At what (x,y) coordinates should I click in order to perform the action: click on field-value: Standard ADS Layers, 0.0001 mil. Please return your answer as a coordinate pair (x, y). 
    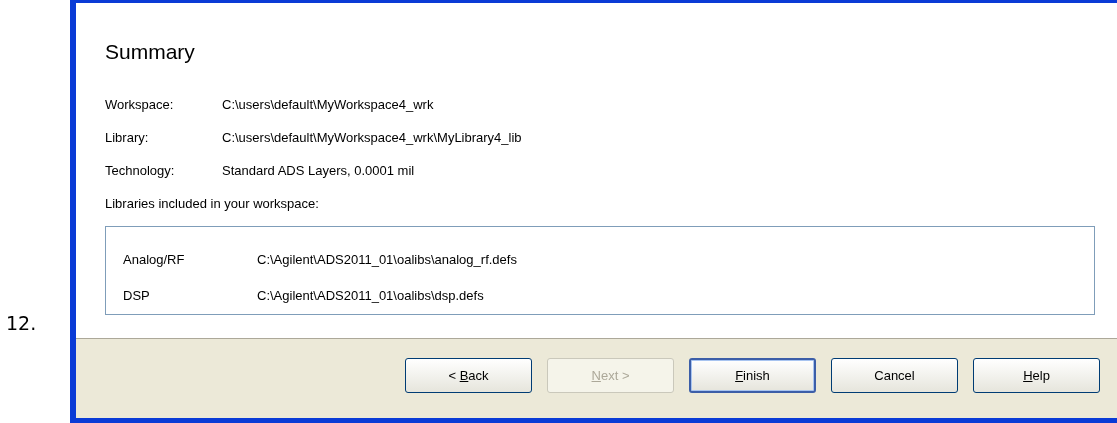
    Looking at the image, I should click on (318, 170).